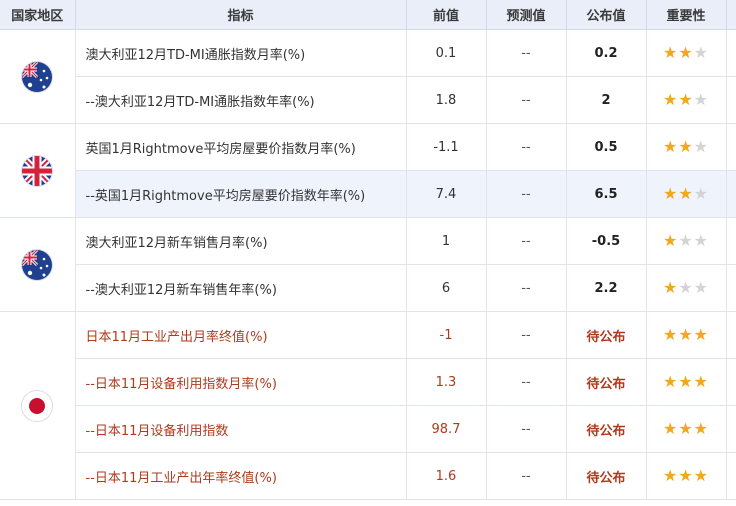  I want to click on australia-flag-icon, so click(37, 264).